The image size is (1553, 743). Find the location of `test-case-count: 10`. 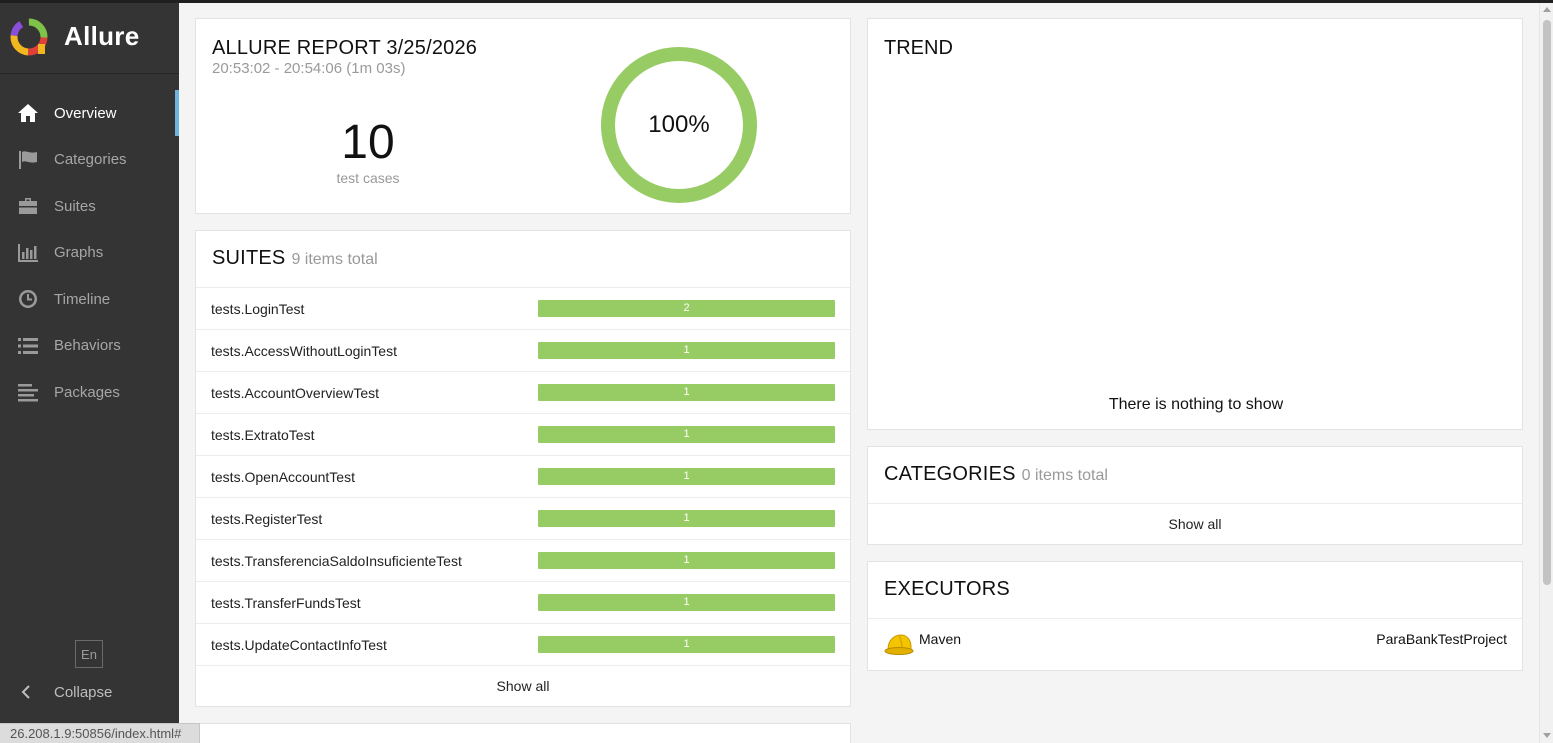

test-case-count: 10 is located at coordinates (368, 142).